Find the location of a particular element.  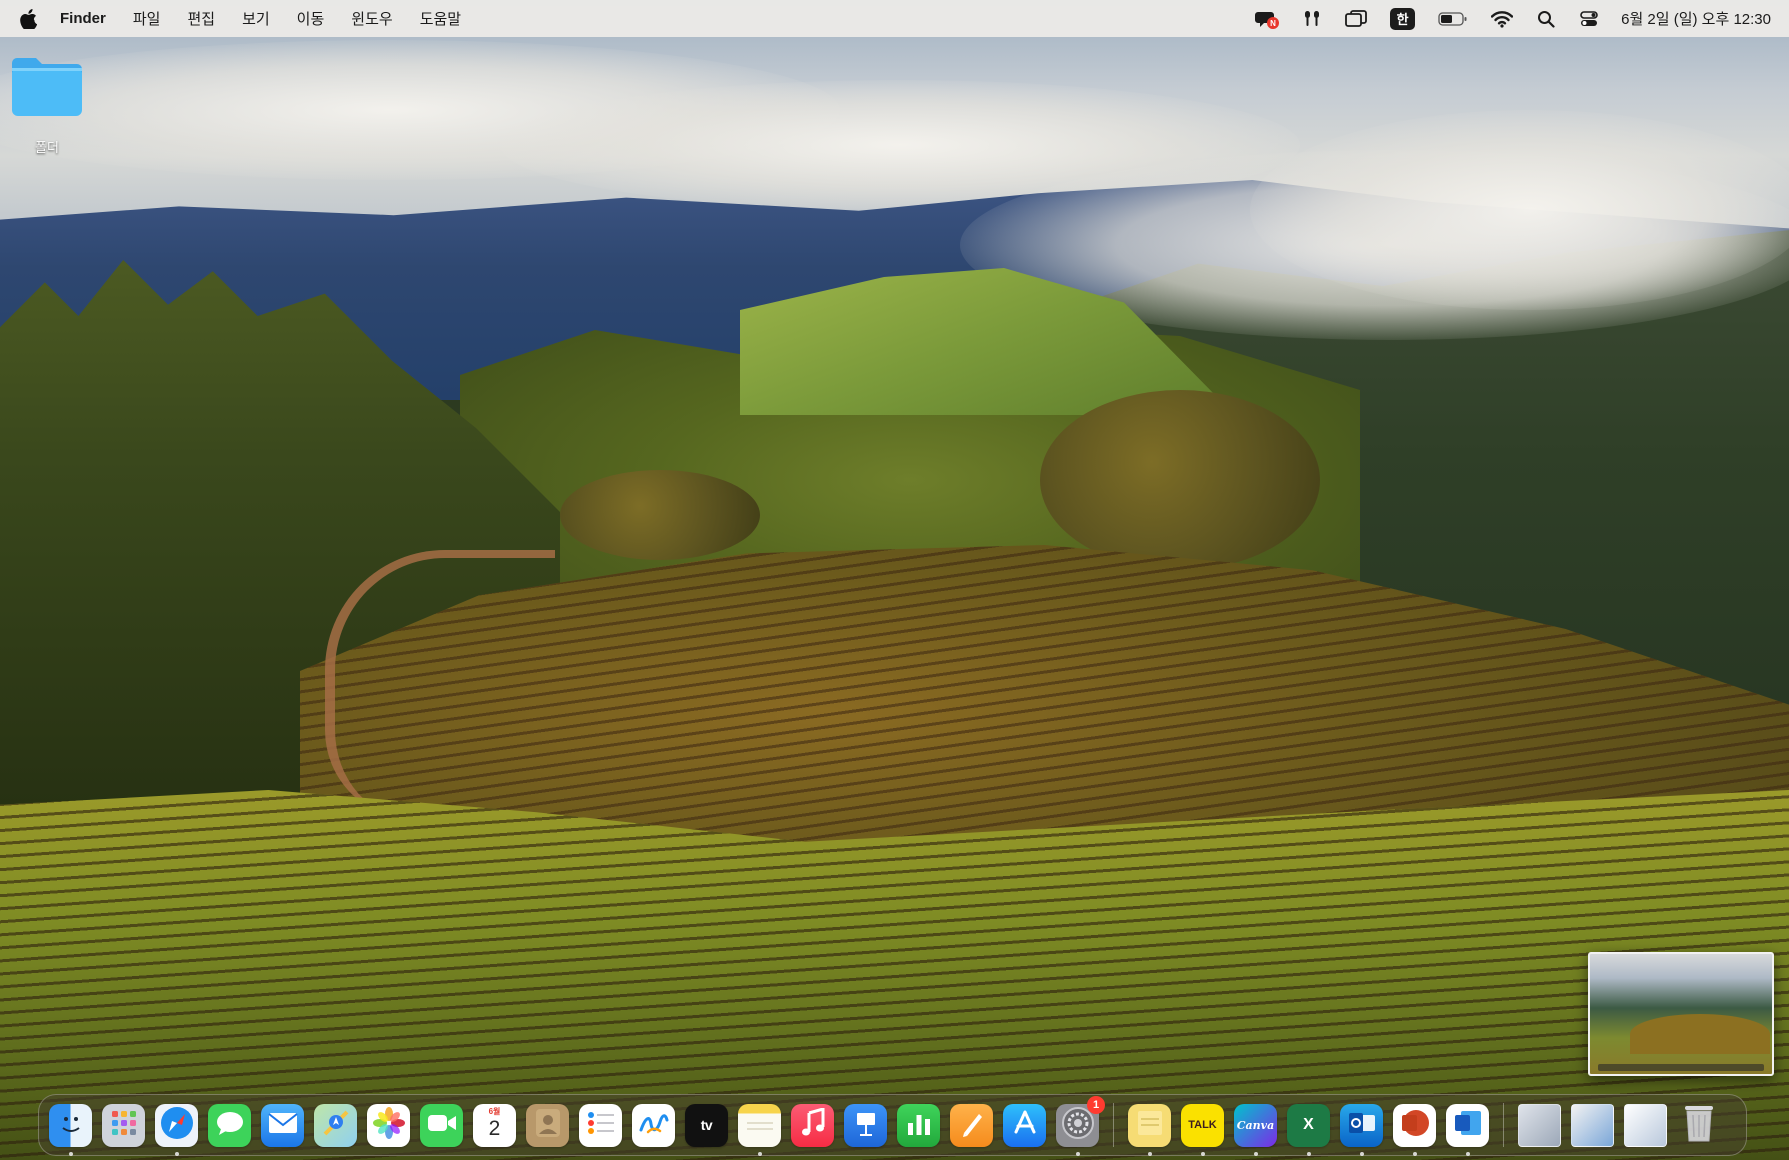

dock-downloads-stack is located at coordinates (1592, 1125).